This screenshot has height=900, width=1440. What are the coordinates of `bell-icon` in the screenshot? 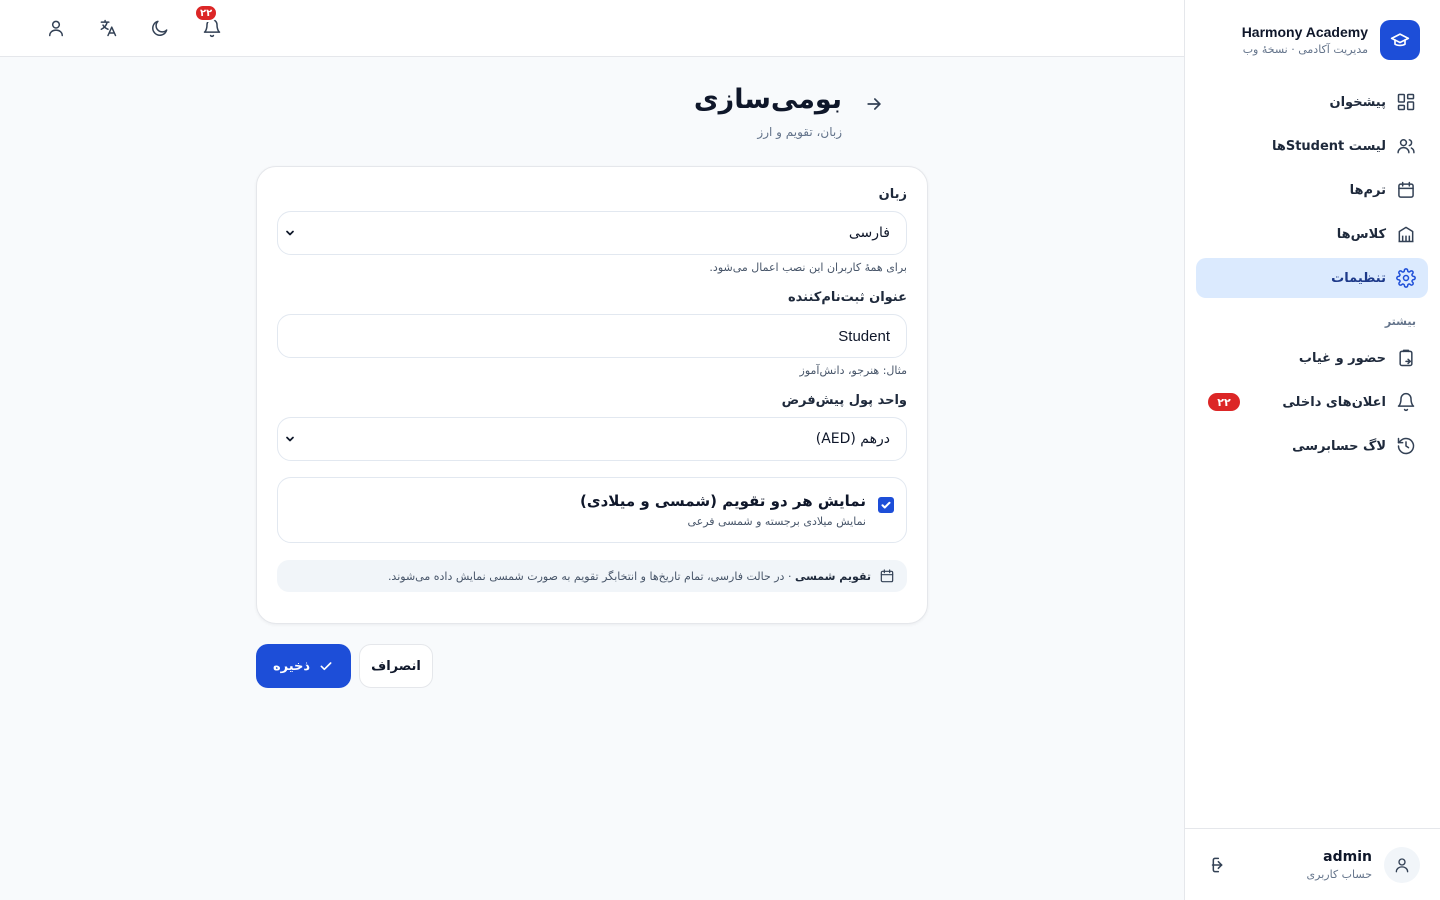 It's located at (1406, 402).